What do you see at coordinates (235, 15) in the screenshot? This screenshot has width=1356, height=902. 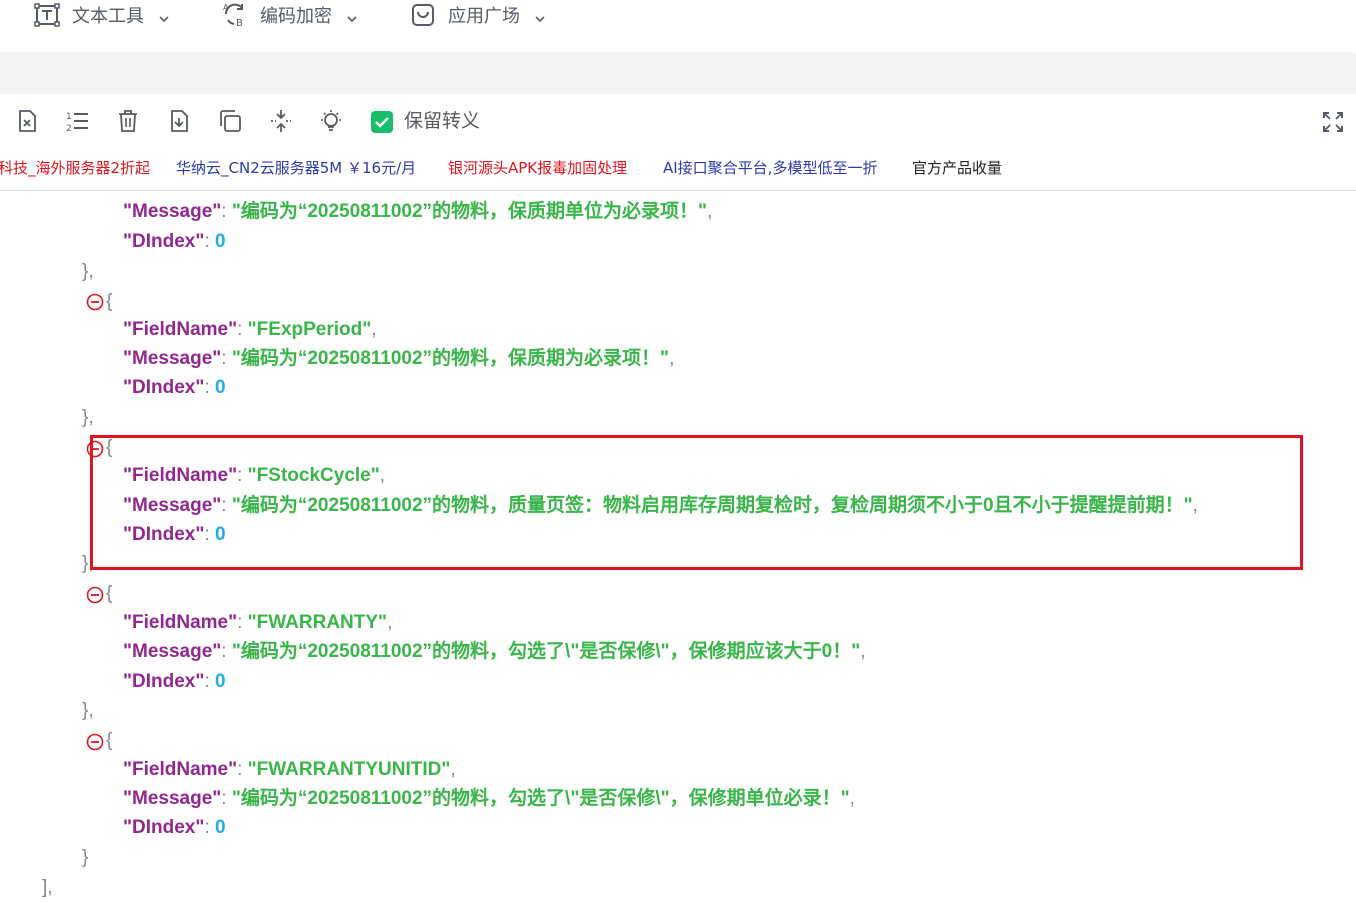 I see `encode-refresh-icon: BA` at bounding box center [235, 15].